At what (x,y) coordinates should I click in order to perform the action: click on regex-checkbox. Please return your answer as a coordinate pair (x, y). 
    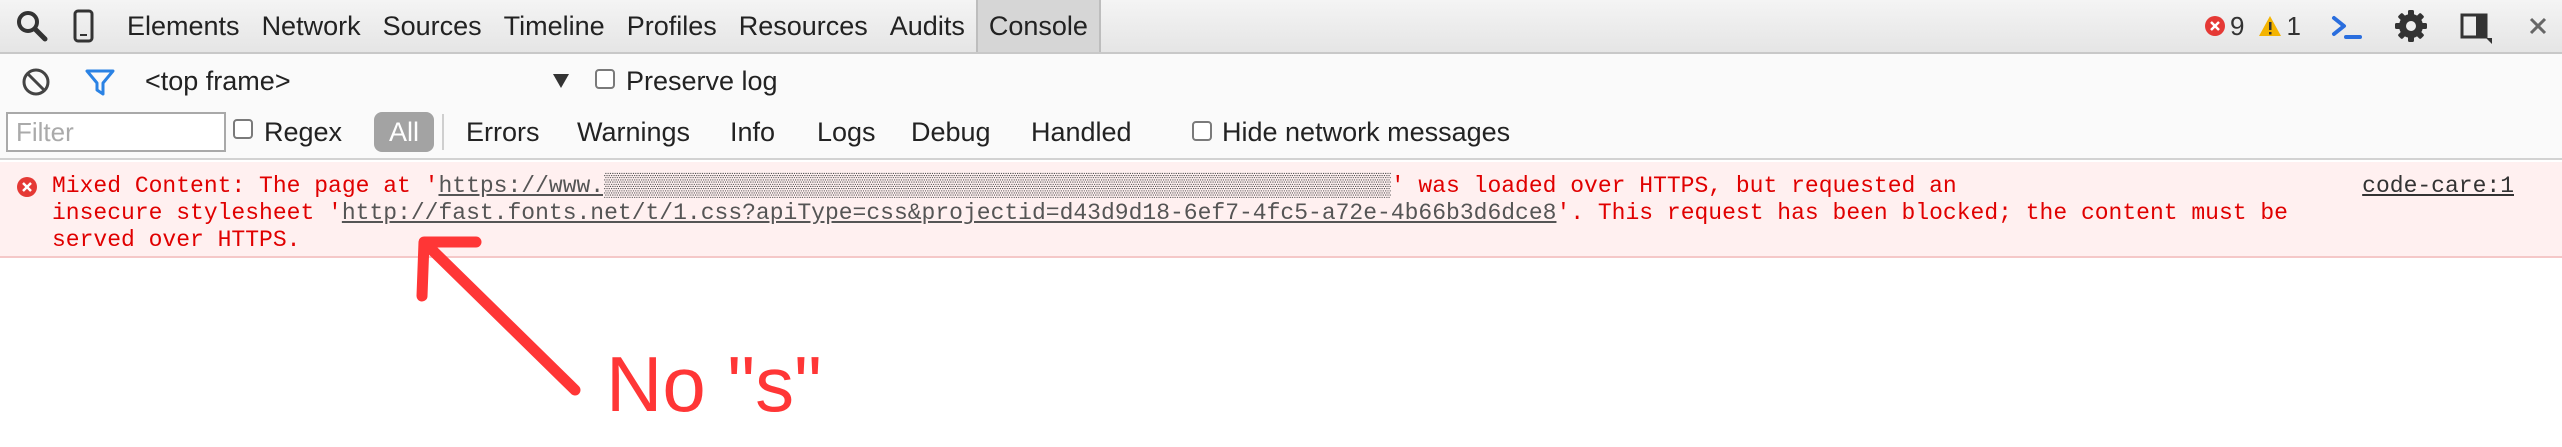
    Looking at the image, I should click on (243, 129).